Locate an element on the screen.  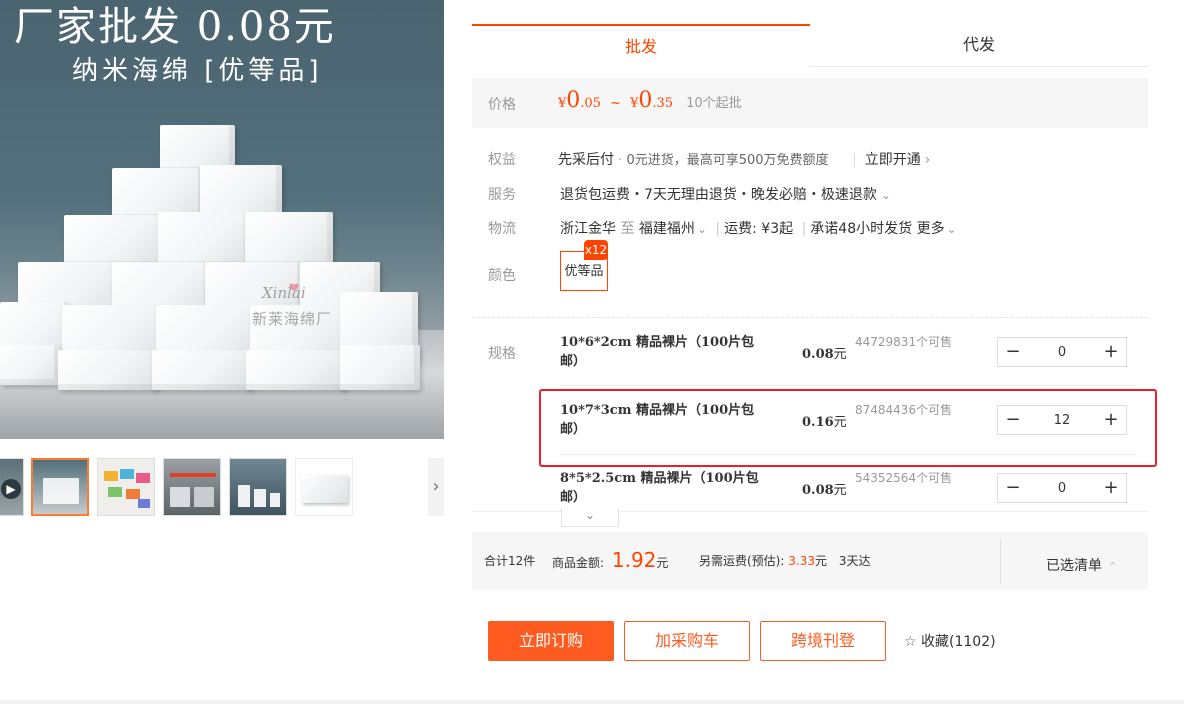
summary-amount: 商品金额: 1.92元 is located at coordinates (610, 560).